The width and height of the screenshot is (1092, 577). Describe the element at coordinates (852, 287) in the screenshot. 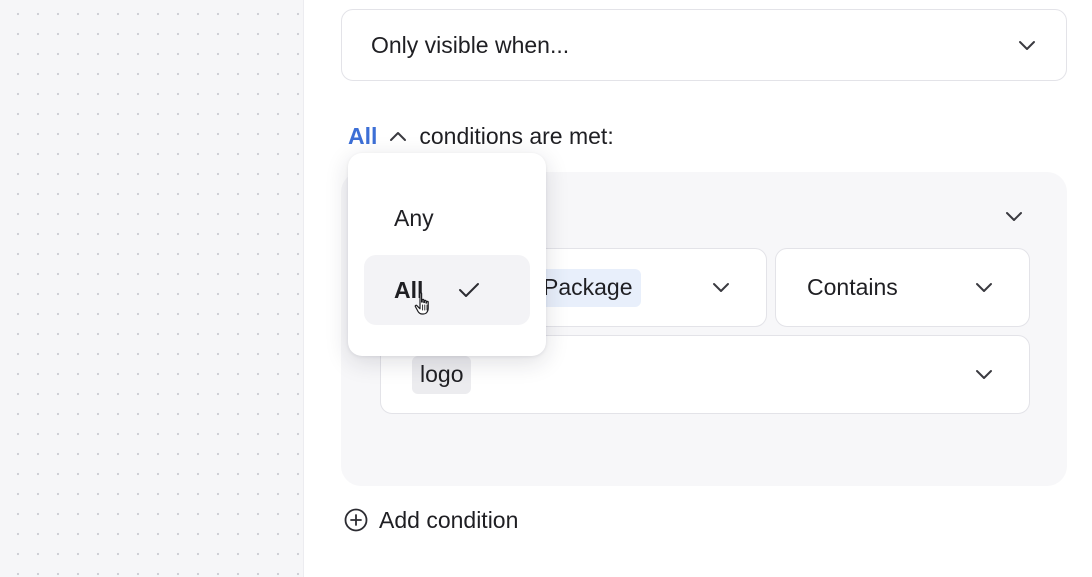

I see `operator-label: Contains` at that location.